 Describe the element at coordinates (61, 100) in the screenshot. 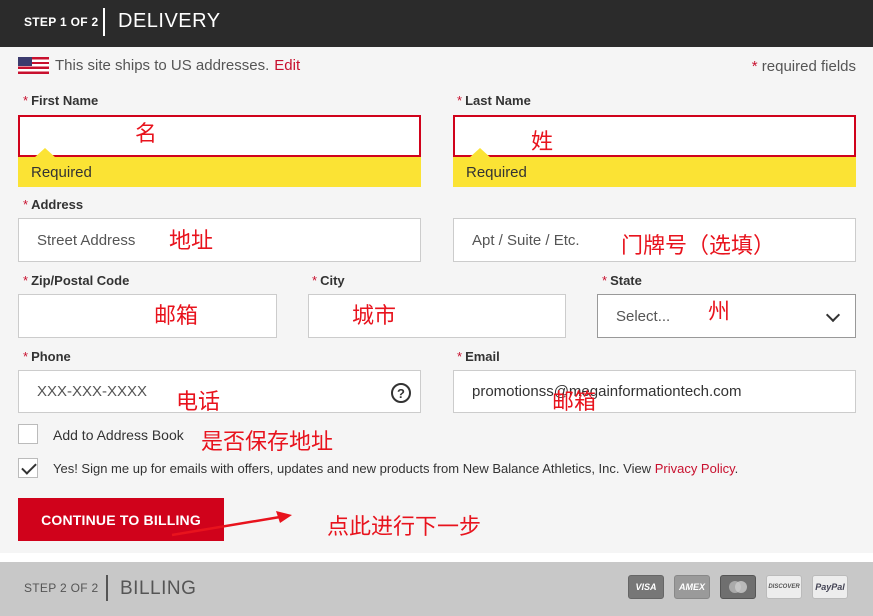

I see `first-name-label: * First Name` at that location.